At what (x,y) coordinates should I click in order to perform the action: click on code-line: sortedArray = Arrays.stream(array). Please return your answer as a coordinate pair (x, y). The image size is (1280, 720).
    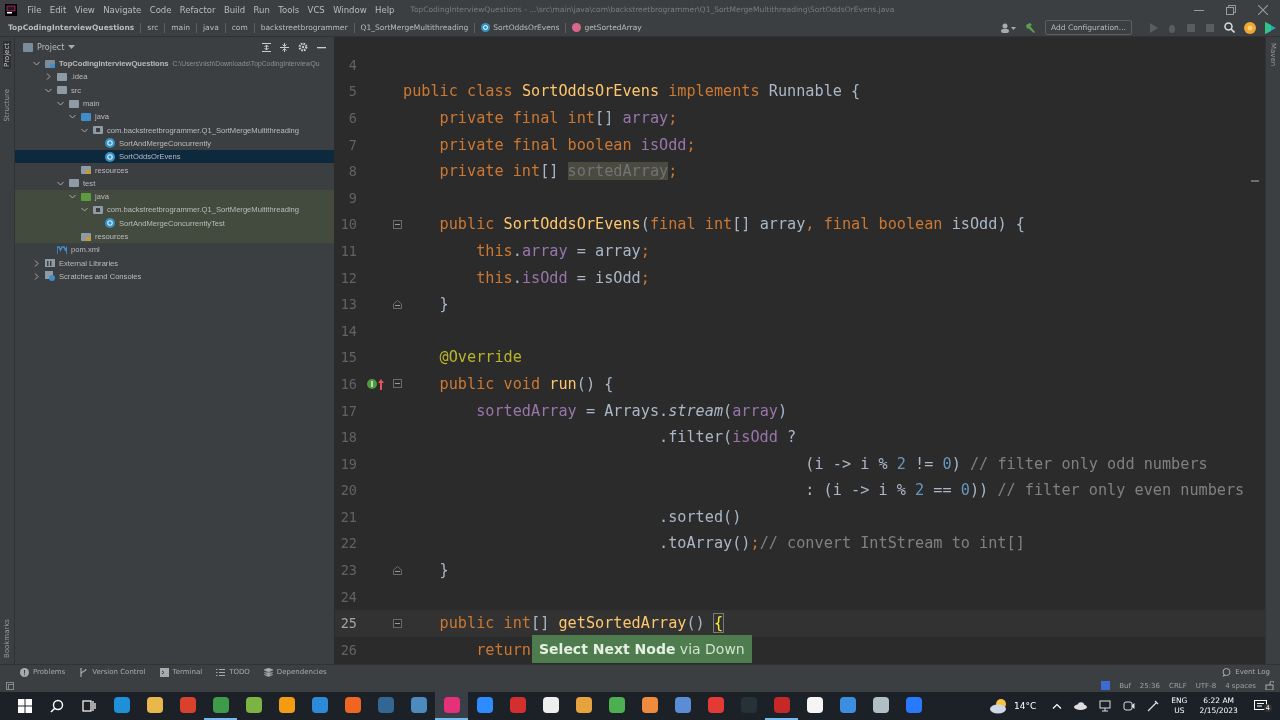
    Looking at the image, I should click on (631, 410).